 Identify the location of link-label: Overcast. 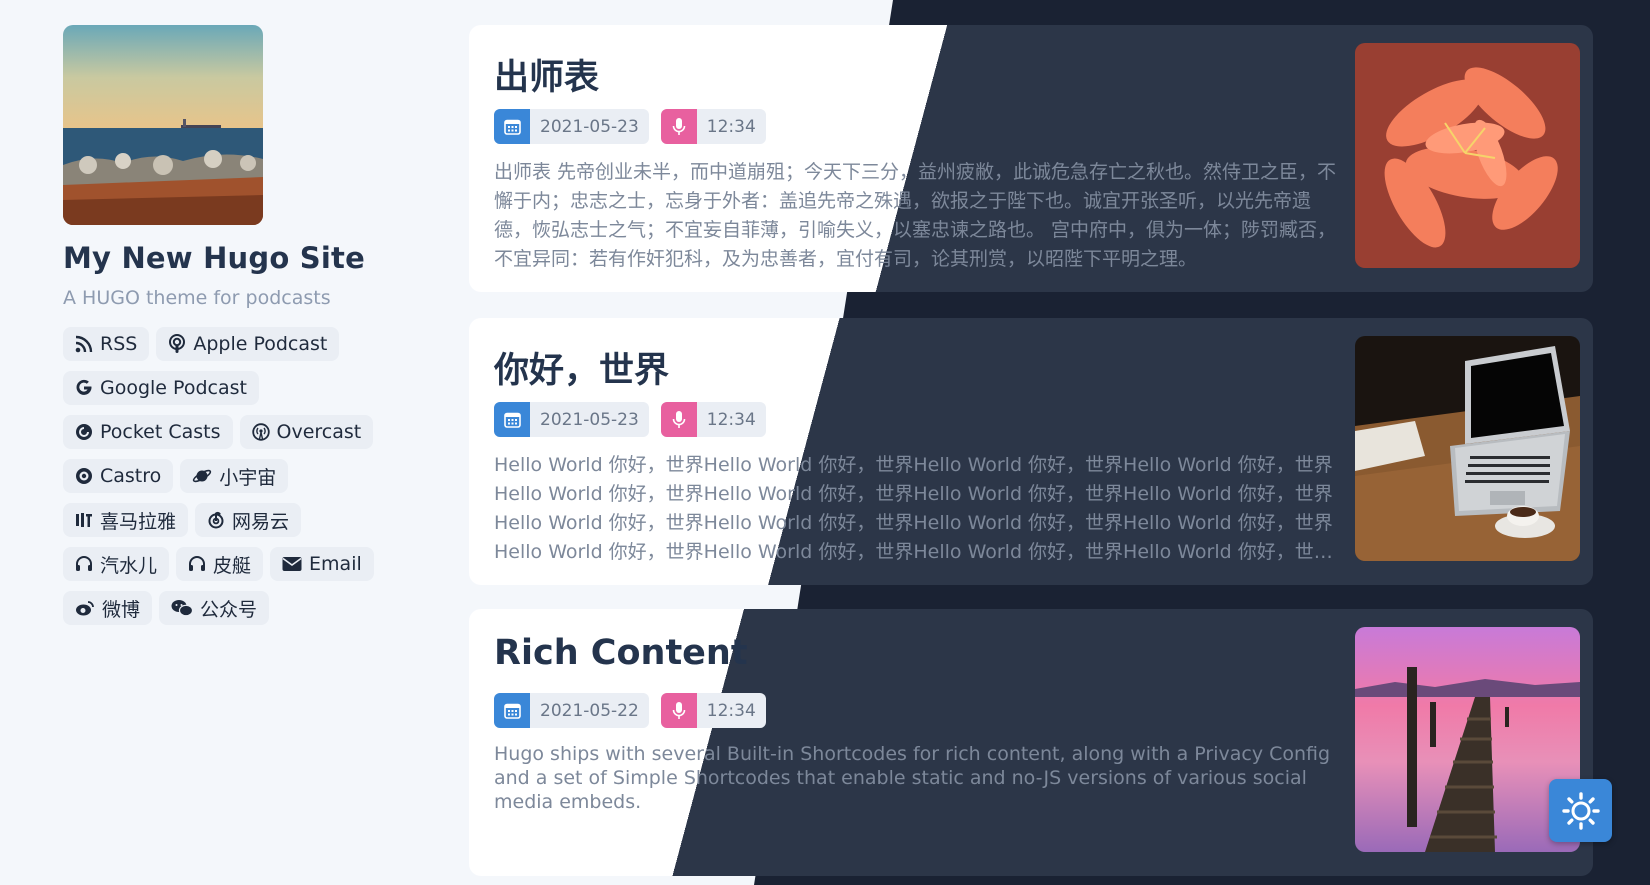
(319, 432).